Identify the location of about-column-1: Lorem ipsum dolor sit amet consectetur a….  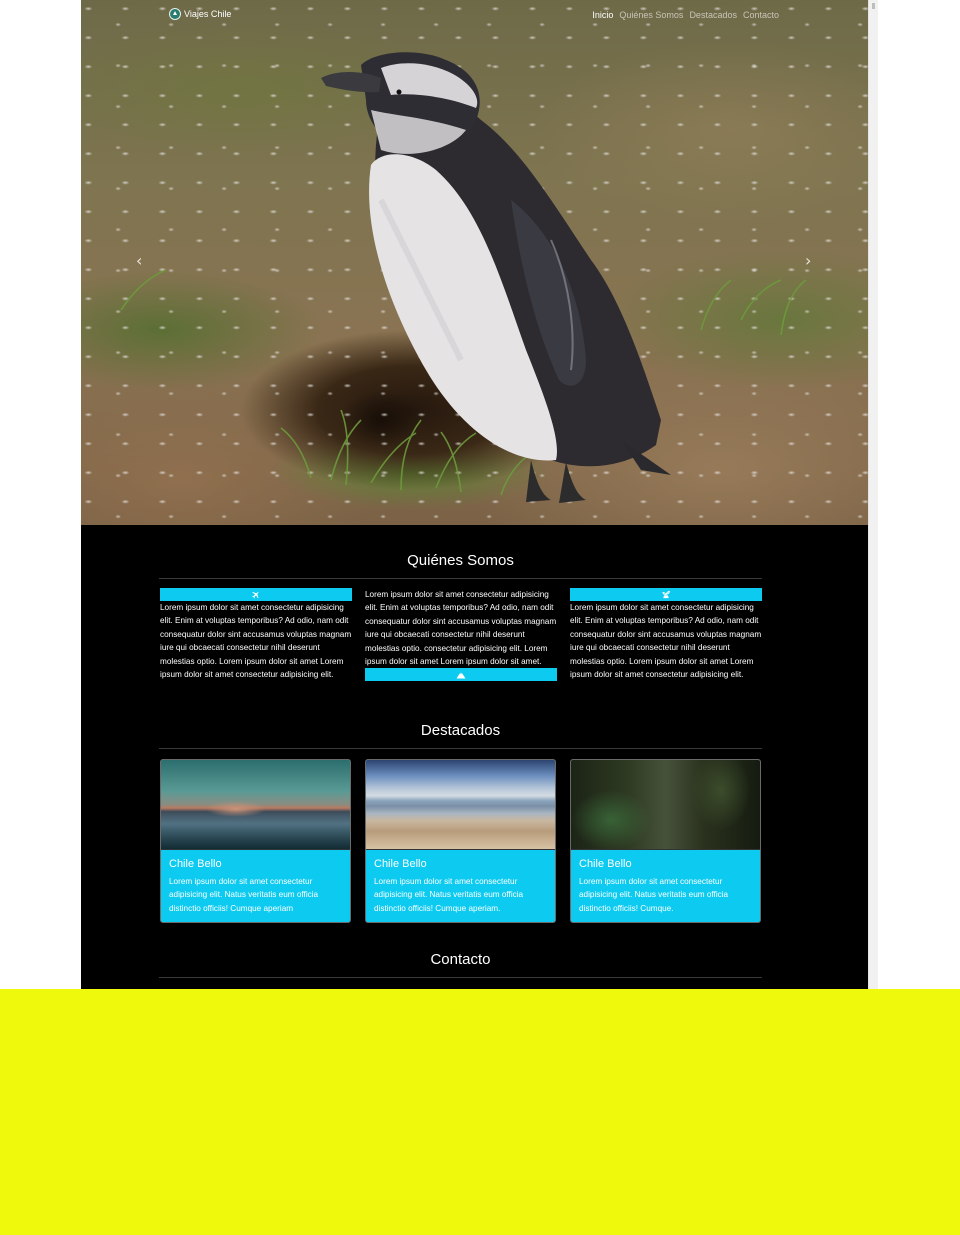
(256, 634).